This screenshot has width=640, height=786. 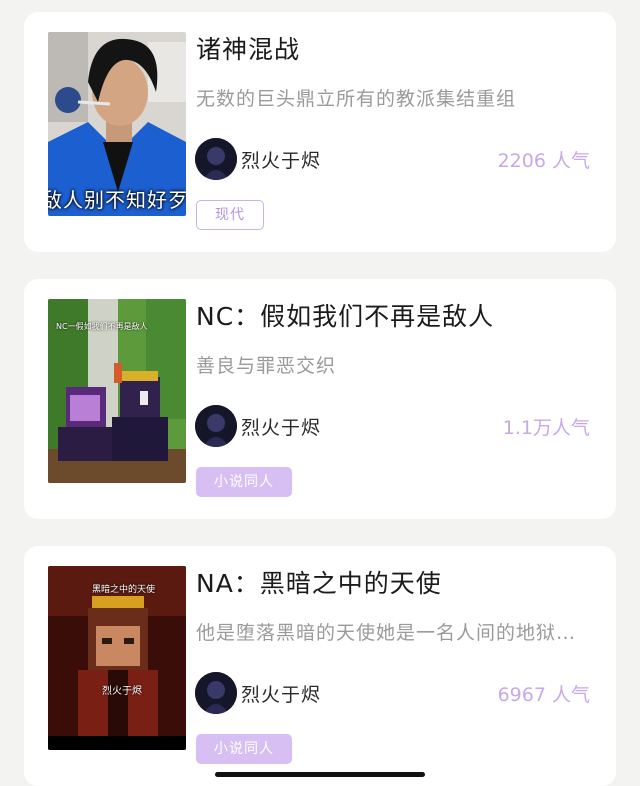 I want to click on story-description: 无数的巨头鼎立所有的教派集结重组, so click(x=356, y=99).